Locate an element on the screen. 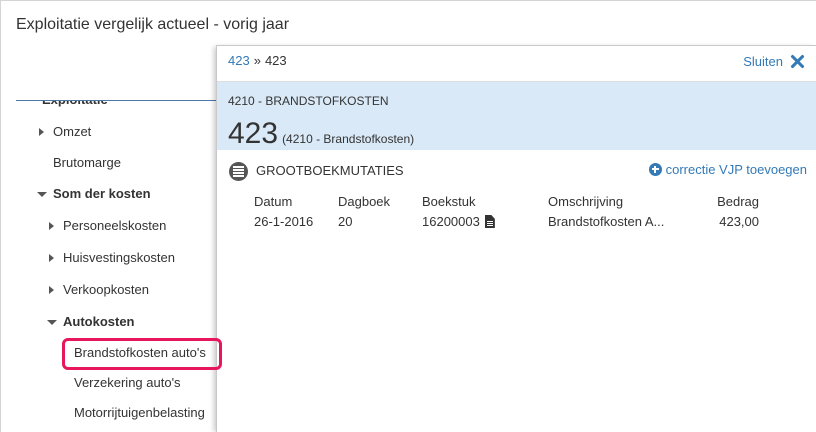 The image size is (816, 432). tree-item-label: Huisvestingskosten is located at coordinates (119, 257).